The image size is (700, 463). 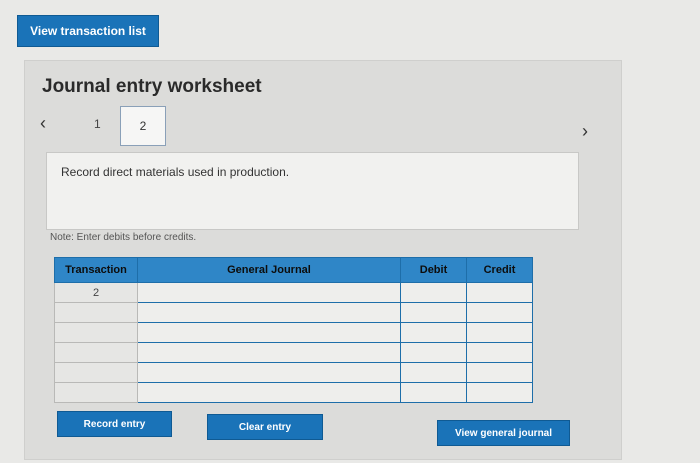 What do you see at coordinates (96, 292) in the screenshot?
I see `transaction-cell: 2` at bounding box center [96, 292].